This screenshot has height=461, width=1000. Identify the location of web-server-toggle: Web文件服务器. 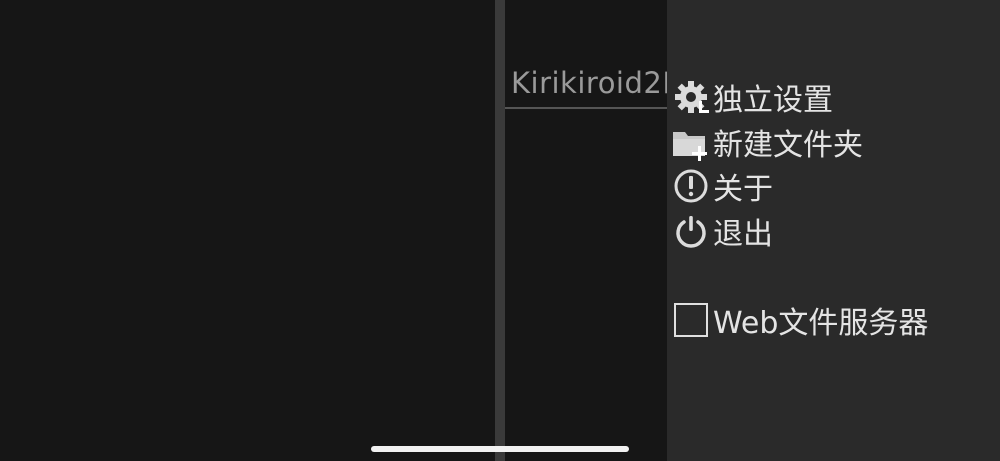
(800, 320).